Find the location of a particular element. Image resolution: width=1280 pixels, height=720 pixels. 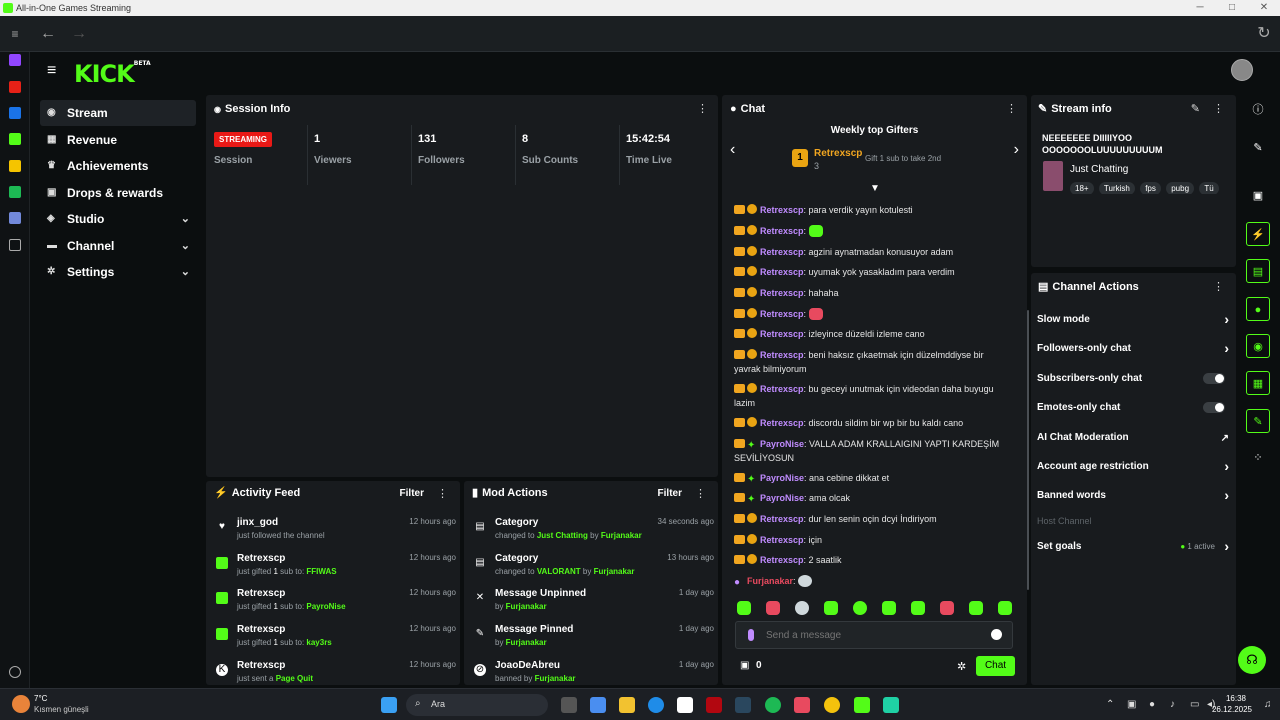

media-app-icon is located at coordinates (802, 705).